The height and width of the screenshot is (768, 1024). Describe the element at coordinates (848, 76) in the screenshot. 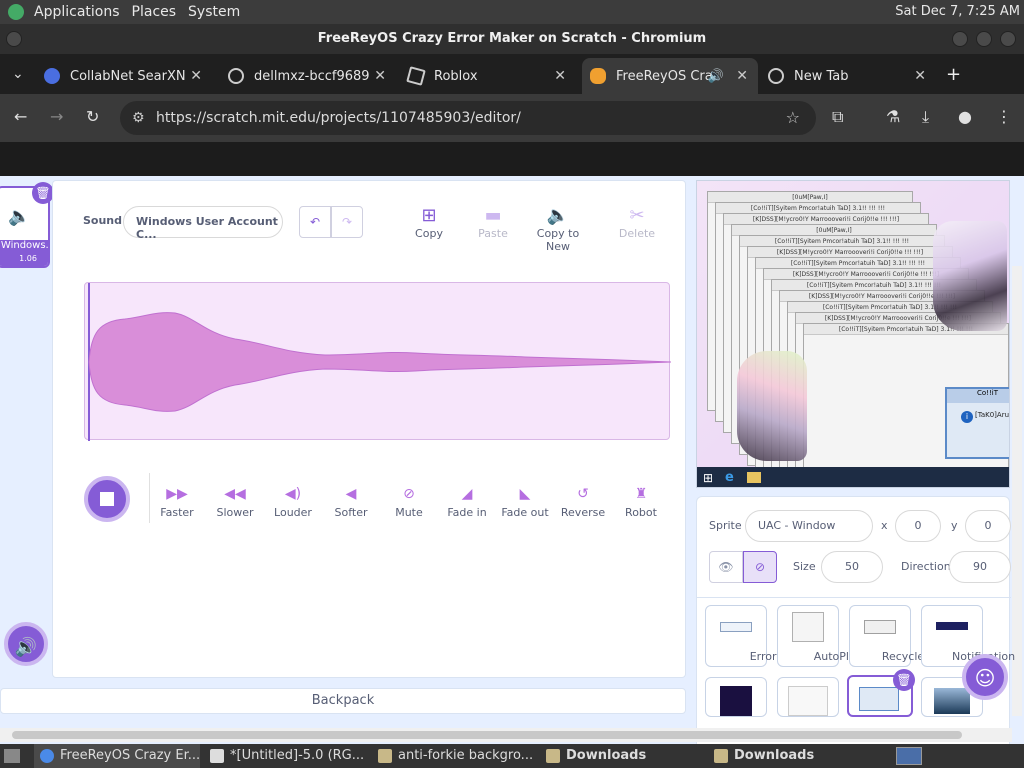

I see `tab-new-tab: New Tab ✕` at that location.